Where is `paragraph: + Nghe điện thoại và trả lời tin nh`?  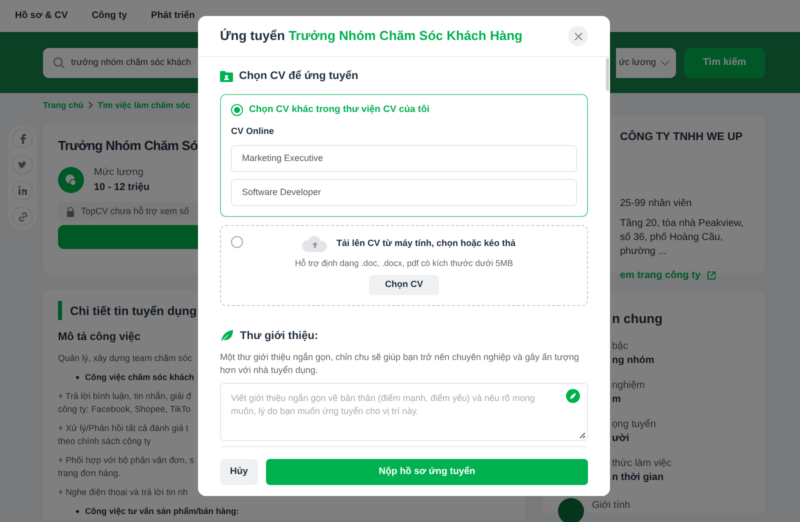 paragraph: + Nghe điện thoại và trả lời tin nh is located at coordinates (123, 492).